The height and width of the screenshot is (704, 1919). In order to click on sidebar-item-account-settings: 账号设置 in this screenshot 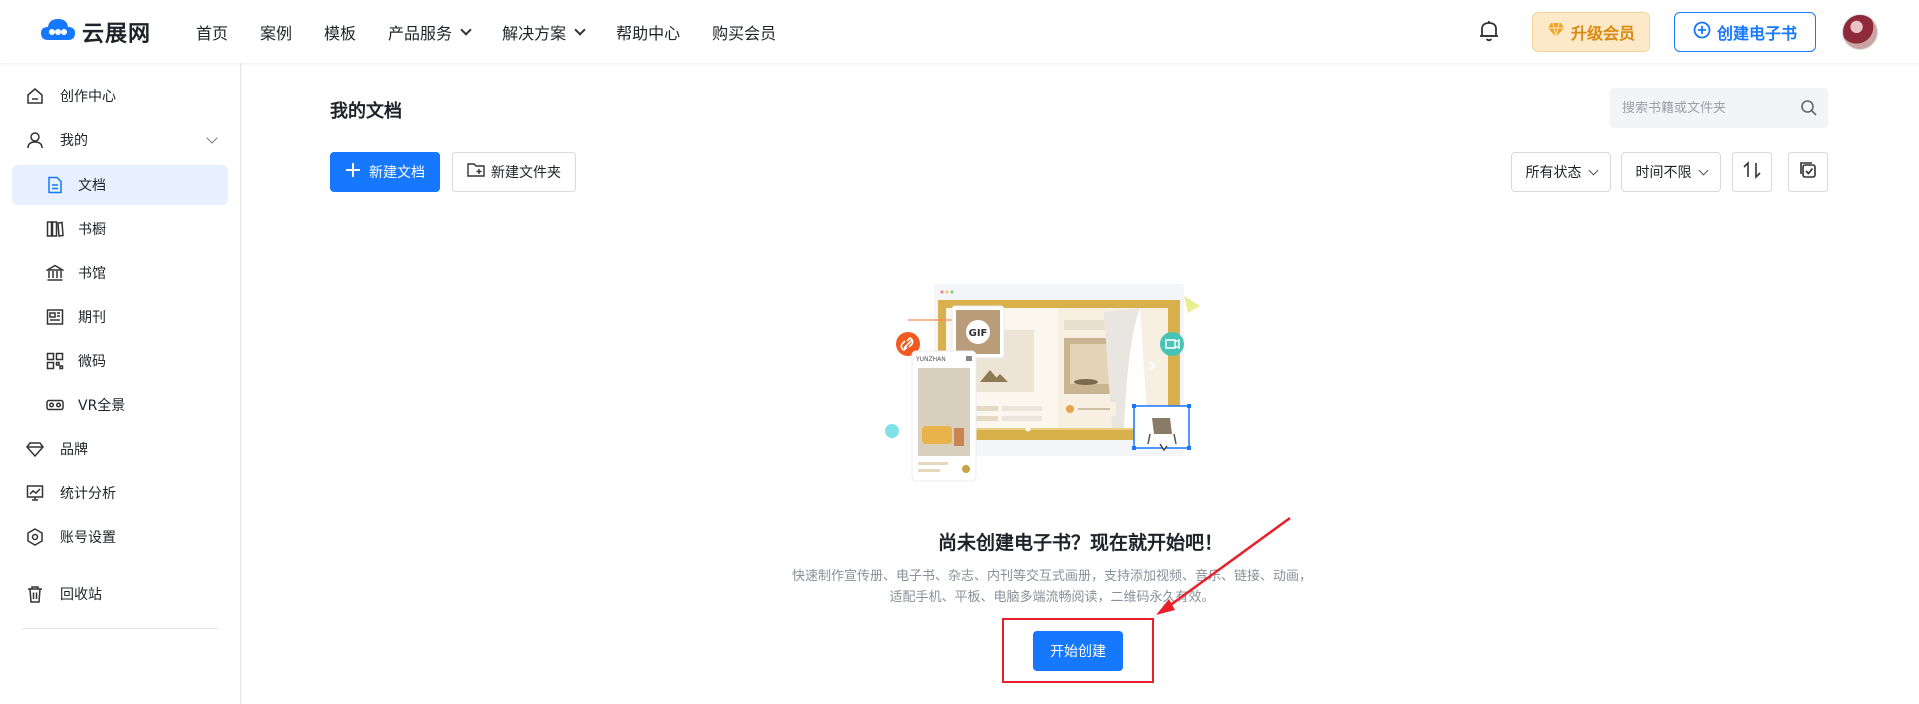, I will do `click(120, 537)`.